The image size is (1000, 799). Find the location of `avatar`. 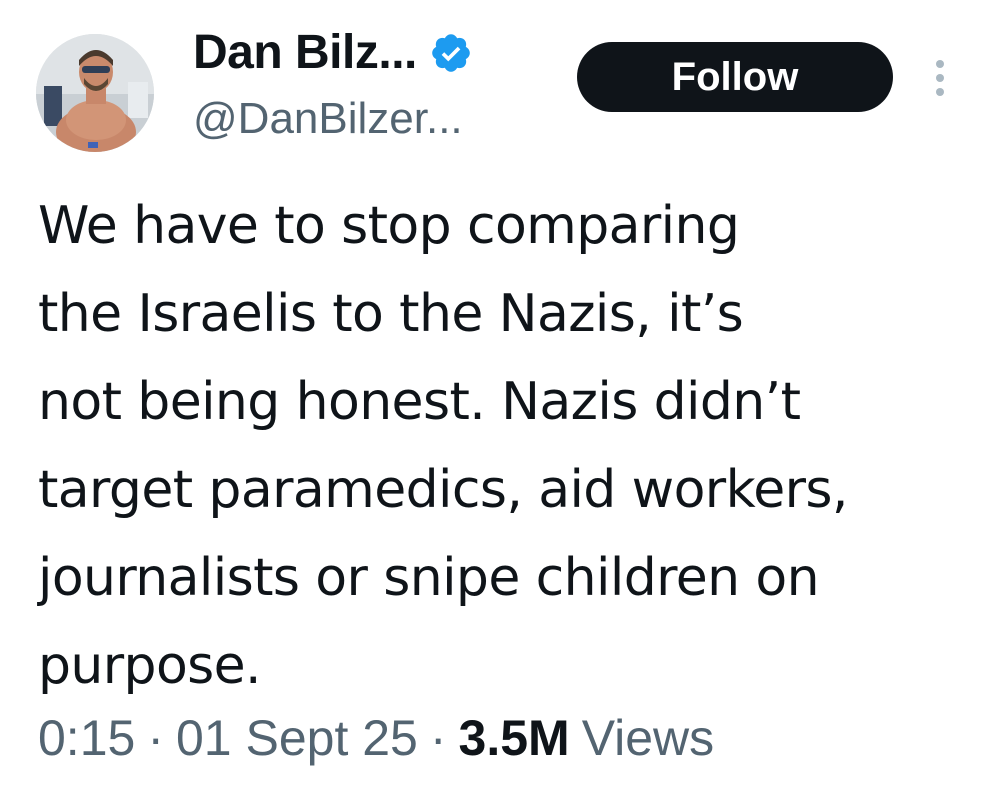

avatar is located at coordinates (95, 93).